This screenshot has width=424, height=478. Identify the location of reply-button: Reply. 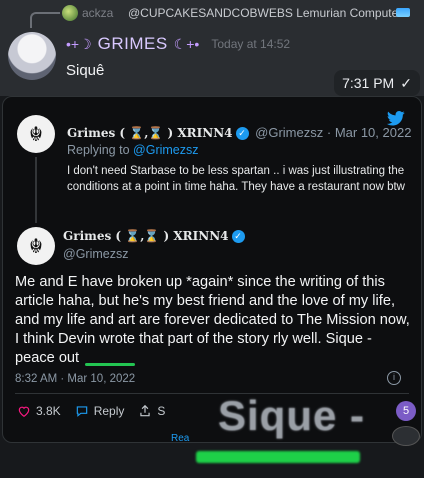
(100, 411).